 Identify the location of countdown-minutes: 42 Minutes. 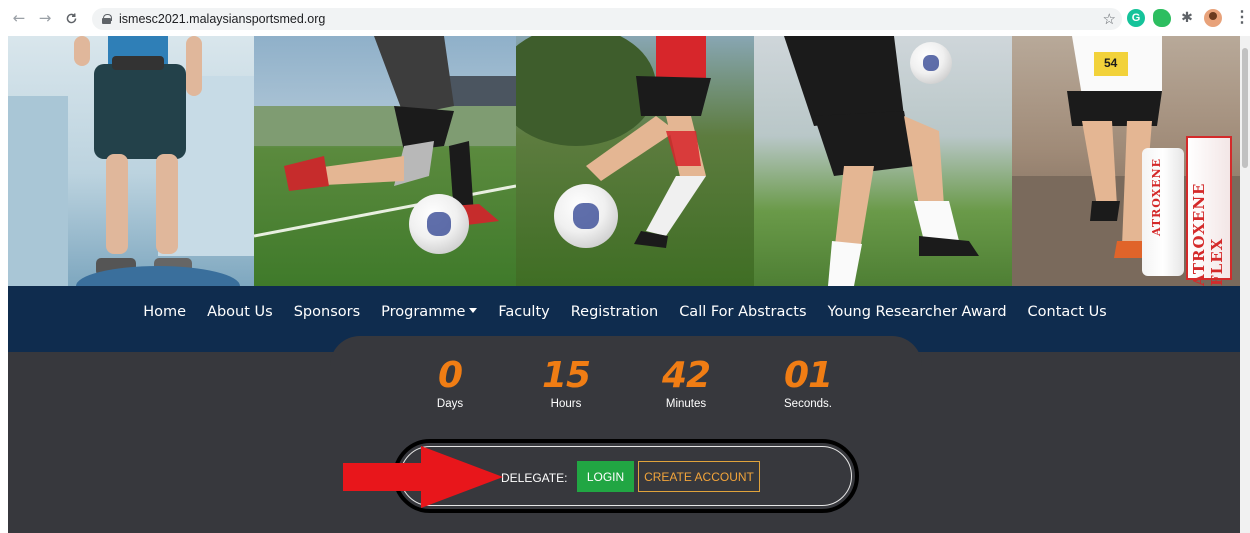
(686, 383).